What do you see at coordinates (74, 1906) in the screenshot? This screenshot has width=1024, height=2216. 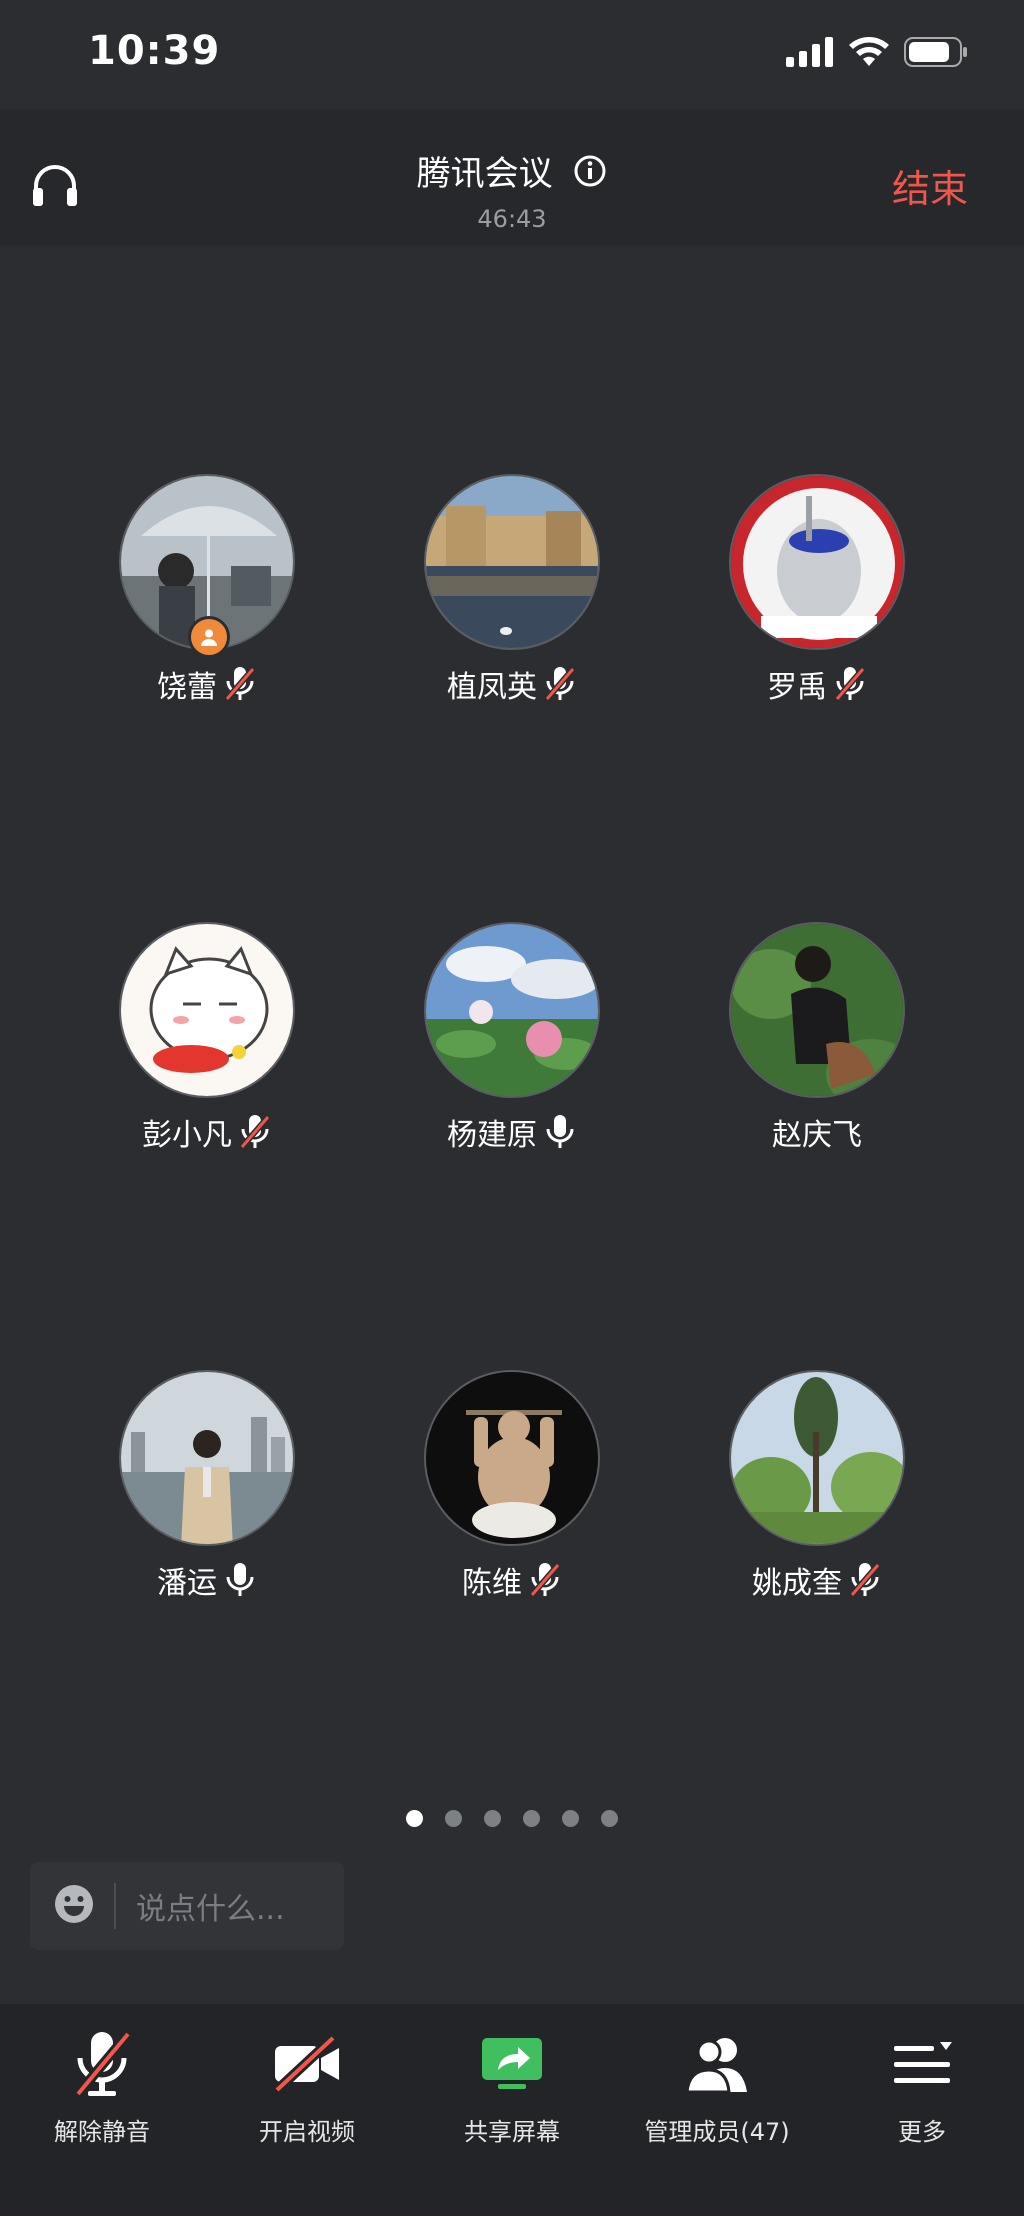 I see `emoji-icon` at bounding box center [74, 1906].